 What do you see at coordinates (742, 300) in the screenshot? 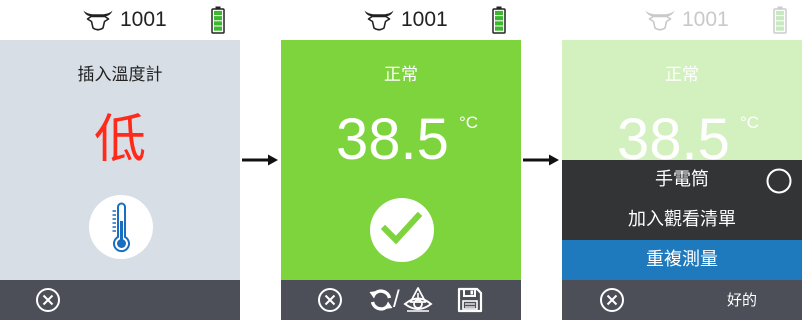
I see `ok-button: 好的` at bounding box center [742, 300].